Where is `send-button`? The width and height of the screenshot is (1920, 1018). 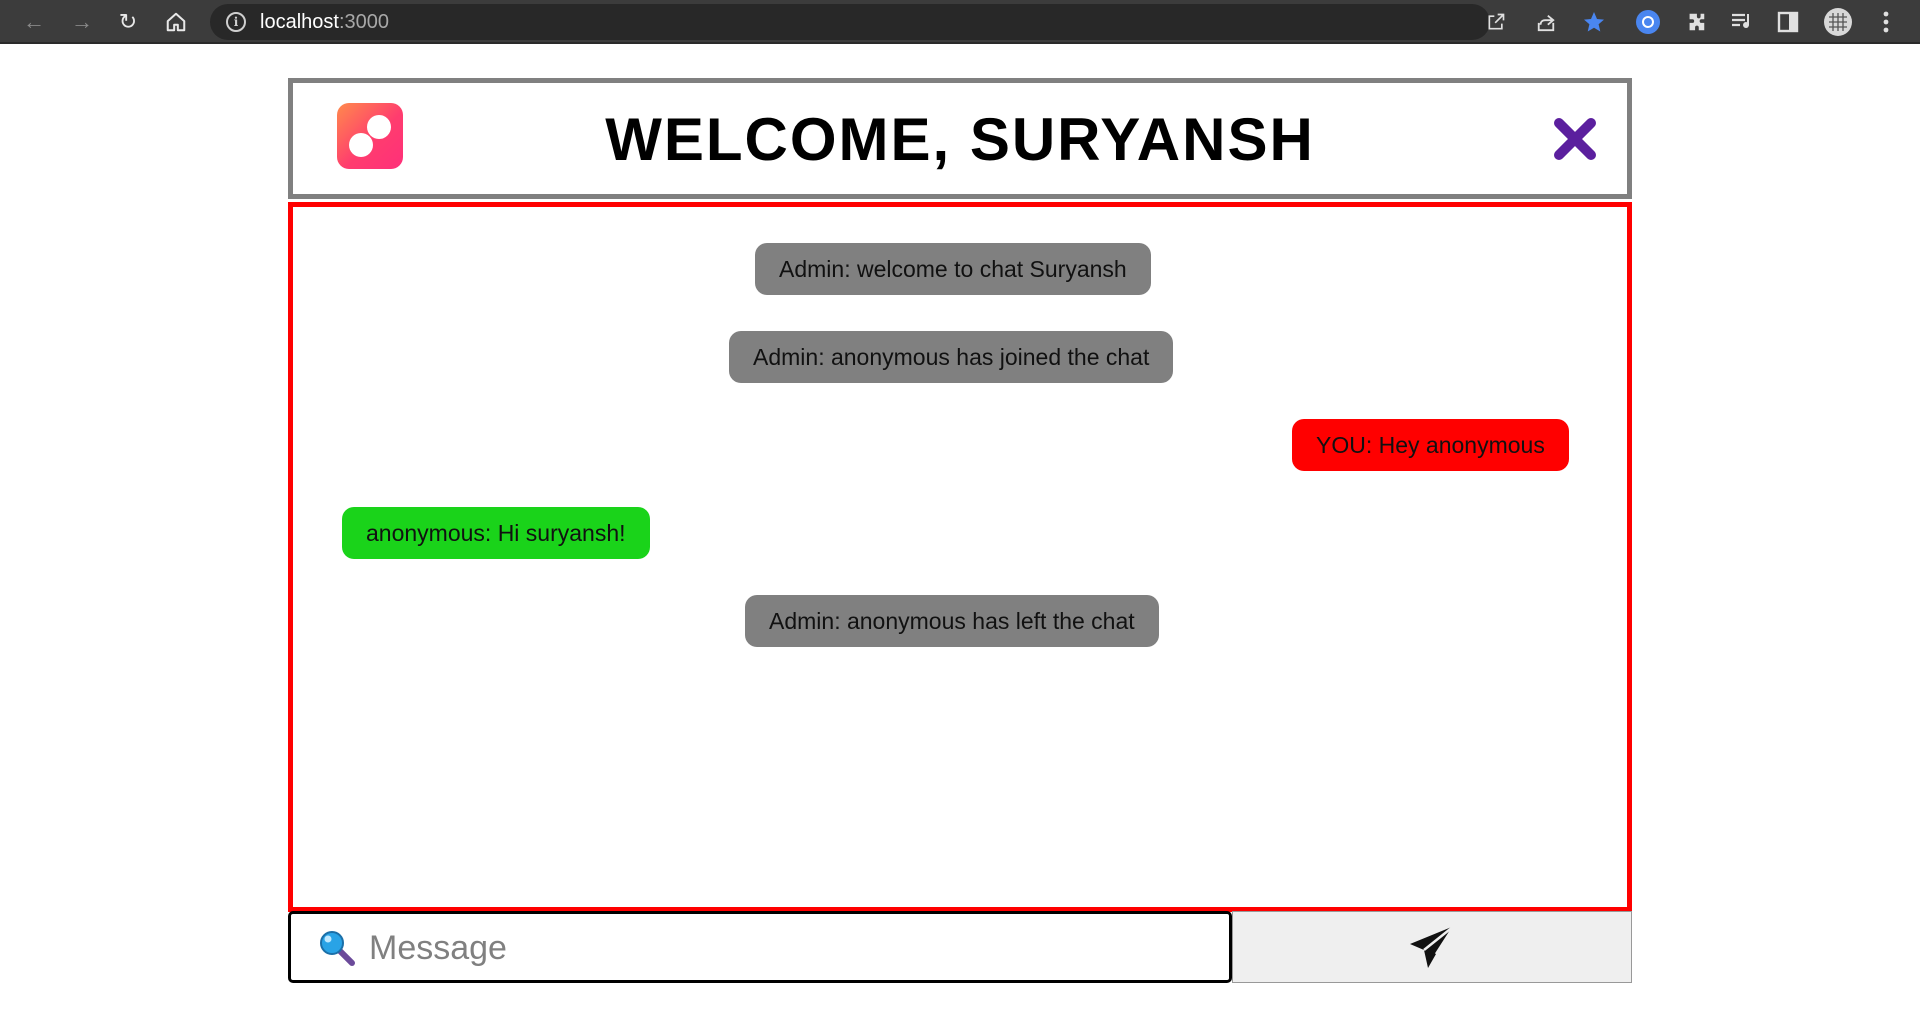
send-button is located at coordinates (1432, 947).